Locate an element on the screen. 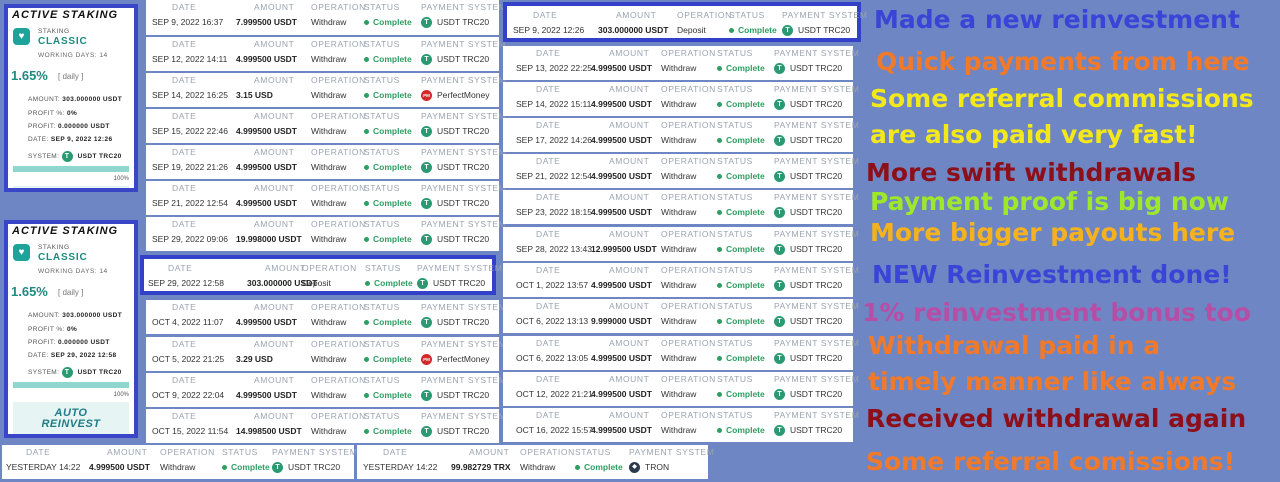 This screenshot has width=1280, height=482. tx-amount: 12.999500 USDT is located at coordinates (624, 249).